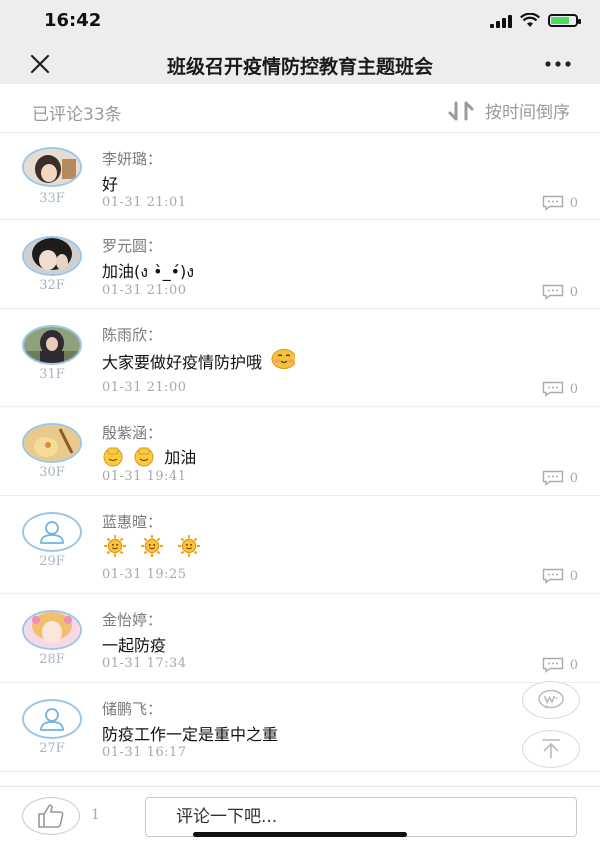 The height and width of the screenshot is (846, 600). I want to click on comment-item: 32F 罗元圆： 加油(ง •̀_•́)ง 01-31 21:00 0, so click(300, 264).